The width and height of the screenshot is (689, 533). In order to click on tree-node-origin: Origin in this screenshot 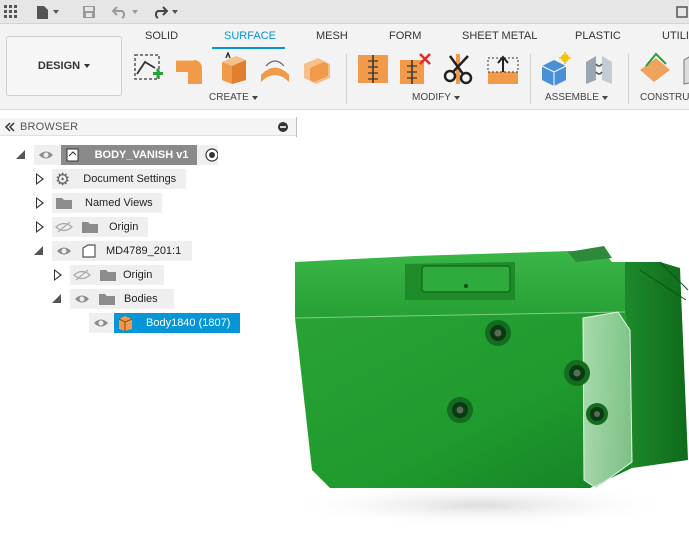, I will do `click(100, 227)`.